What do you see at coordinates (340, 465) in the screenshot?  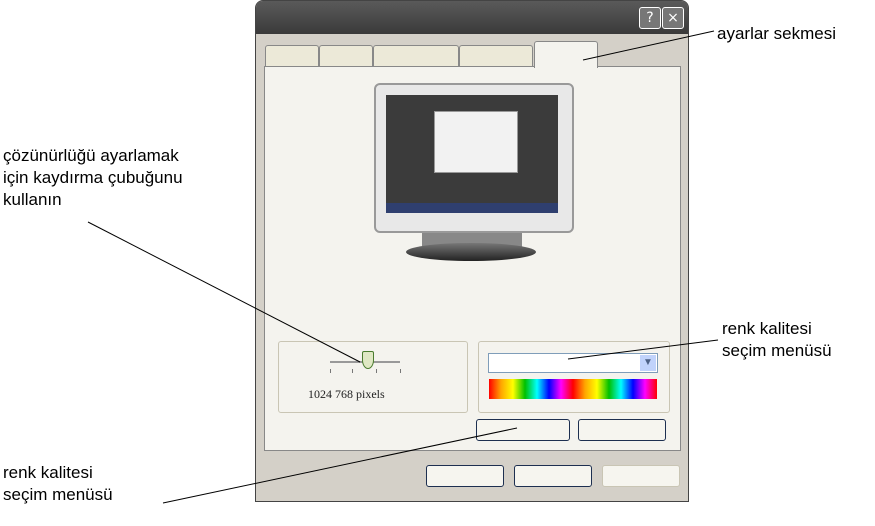 I see `color-quality-bottom-leader` at bounding box center [340, 465].